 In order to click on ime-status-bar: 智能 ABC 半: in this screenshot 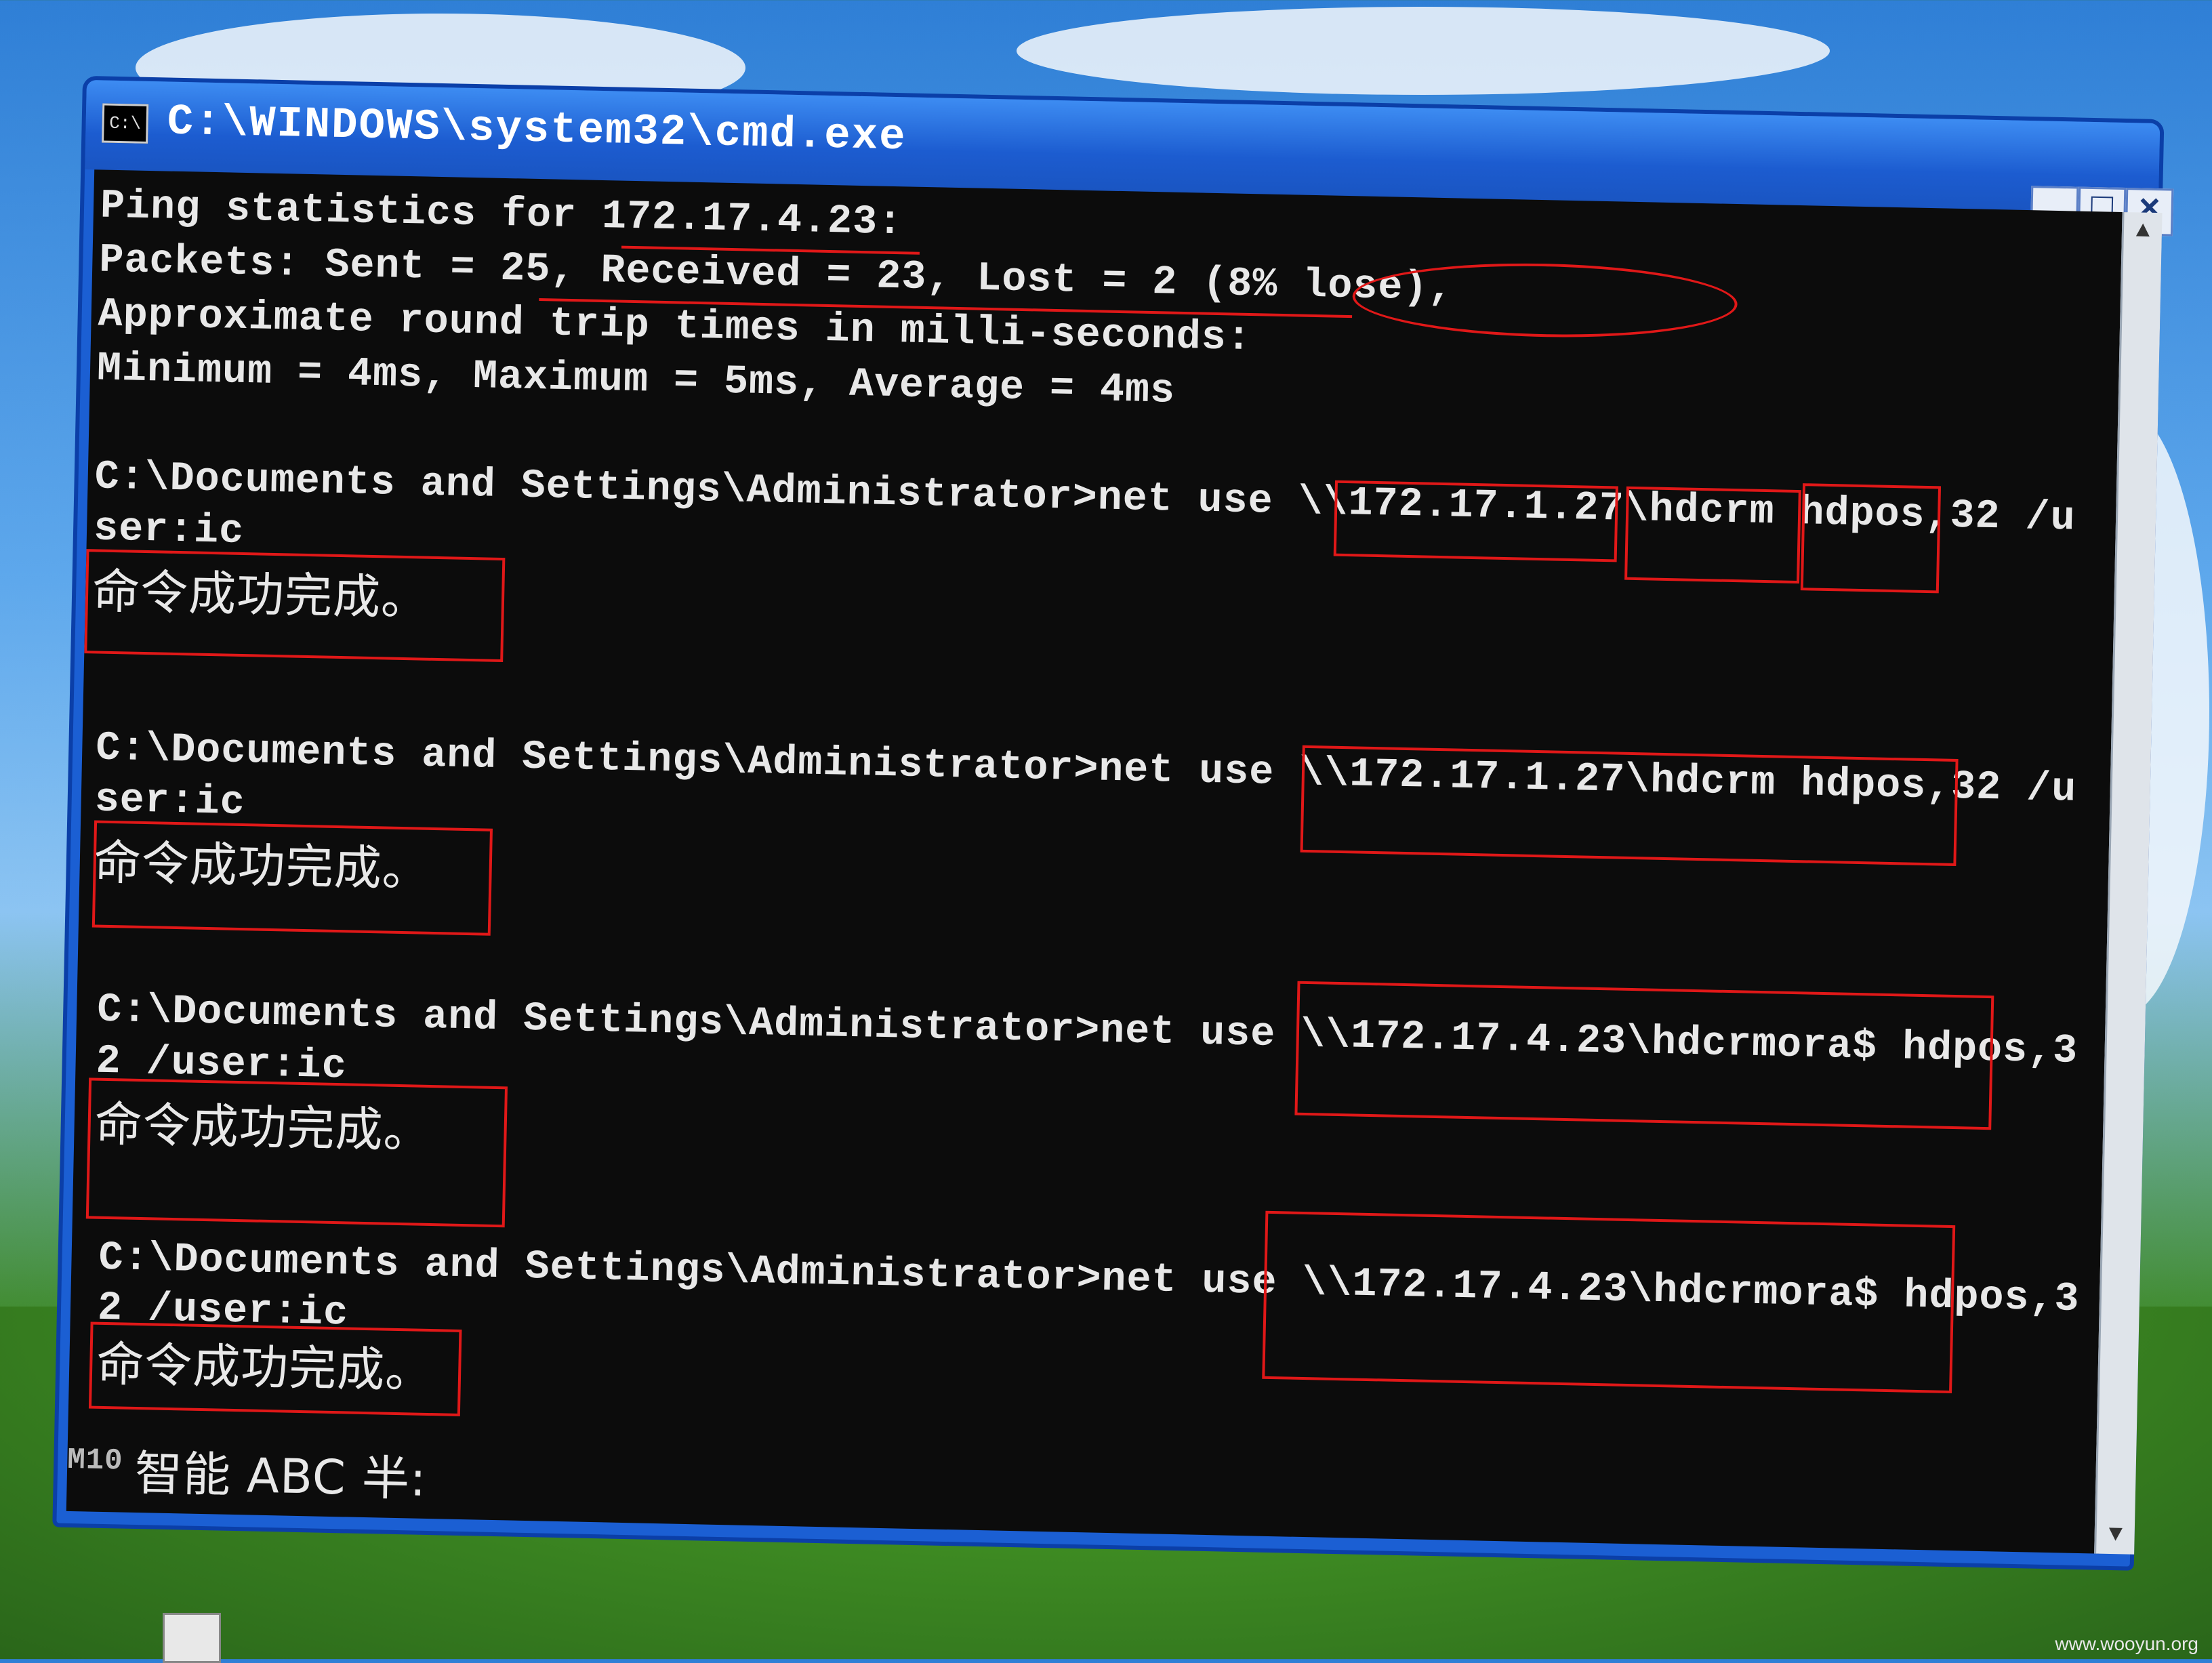, I will do `click(281, 1473)`.